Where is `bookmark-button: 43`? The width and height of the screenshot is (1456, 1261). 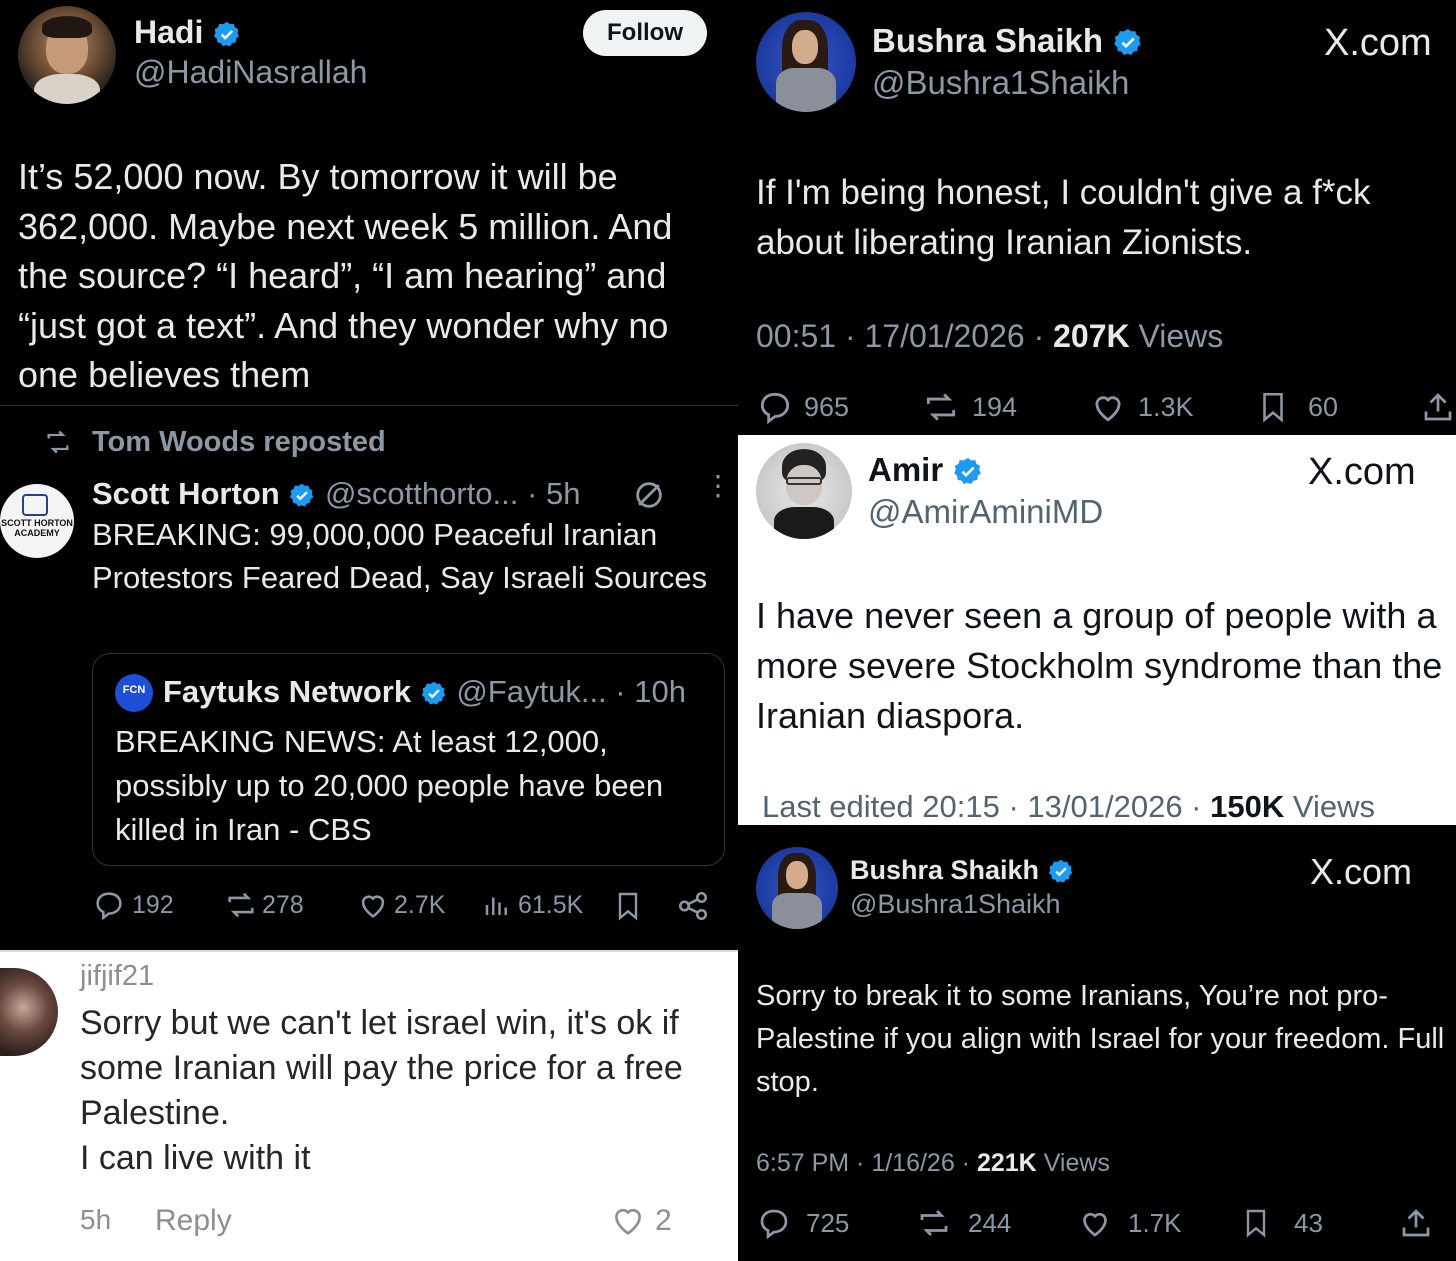
bookmark-button: 43 is located at coordinates (1281, 1223).